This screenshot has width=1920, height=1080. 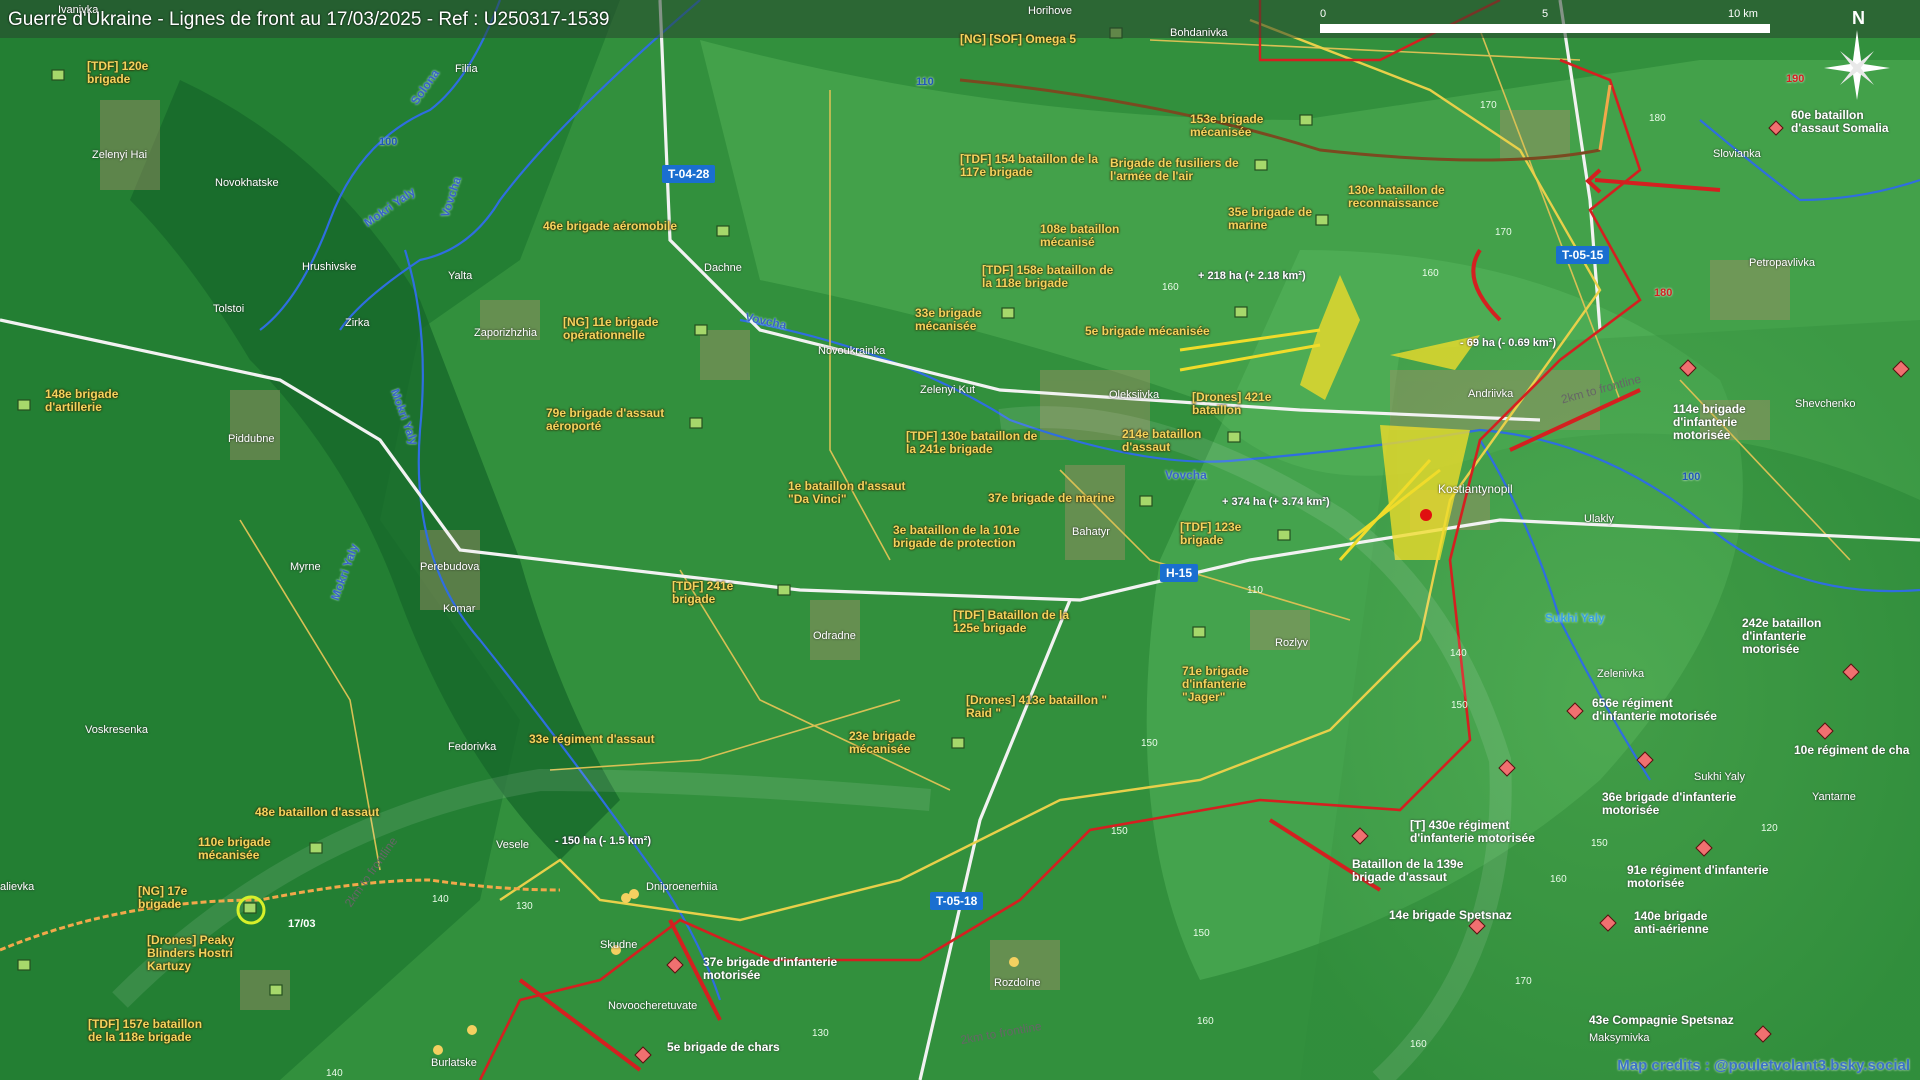 I want to click on unit-label-ru: 656e régiment d'infanterie motorisée, so click(x=1664, y=710).